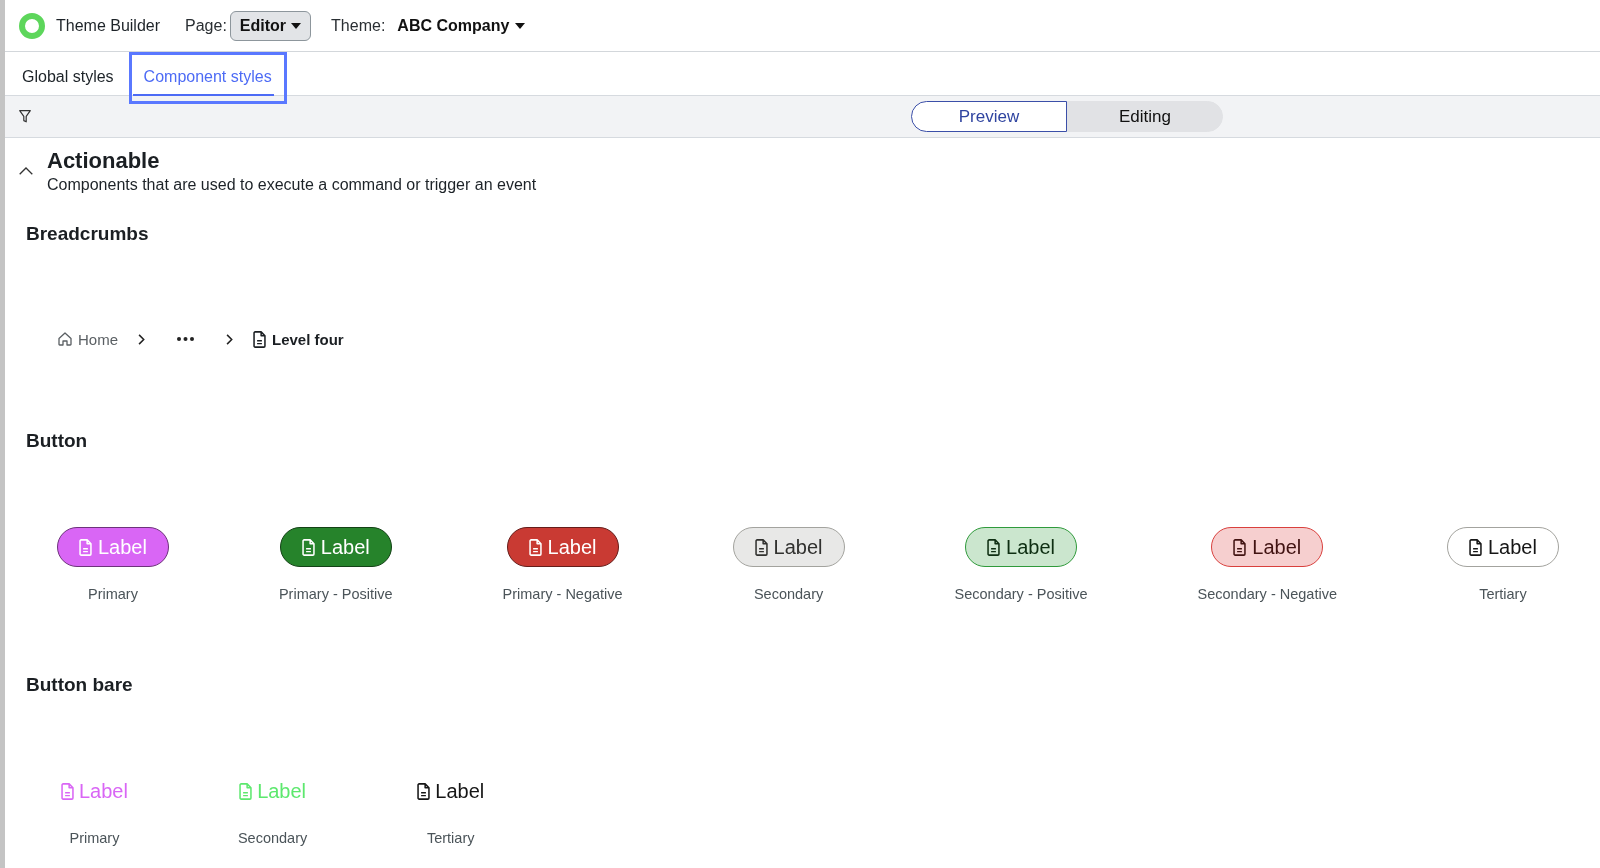 The height and width of the screenshot is (868, 1600). What do you see at coordinates (207, 78) in the screenshot?
I see `tab: Component styles` at bounding box center [207, 78].